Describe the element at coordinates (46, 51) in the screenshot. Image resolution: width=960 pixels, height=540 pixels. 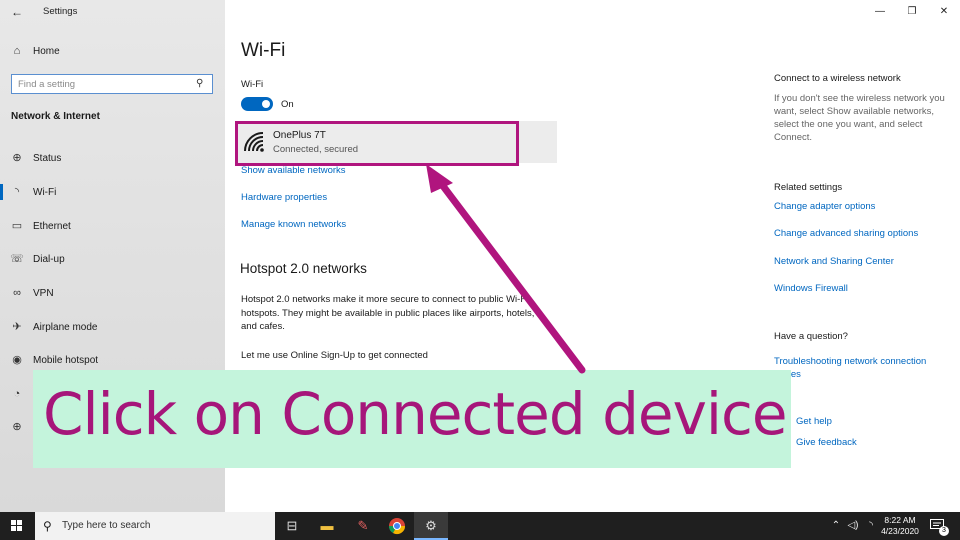
I see `nav-home-label: Home` at that location.